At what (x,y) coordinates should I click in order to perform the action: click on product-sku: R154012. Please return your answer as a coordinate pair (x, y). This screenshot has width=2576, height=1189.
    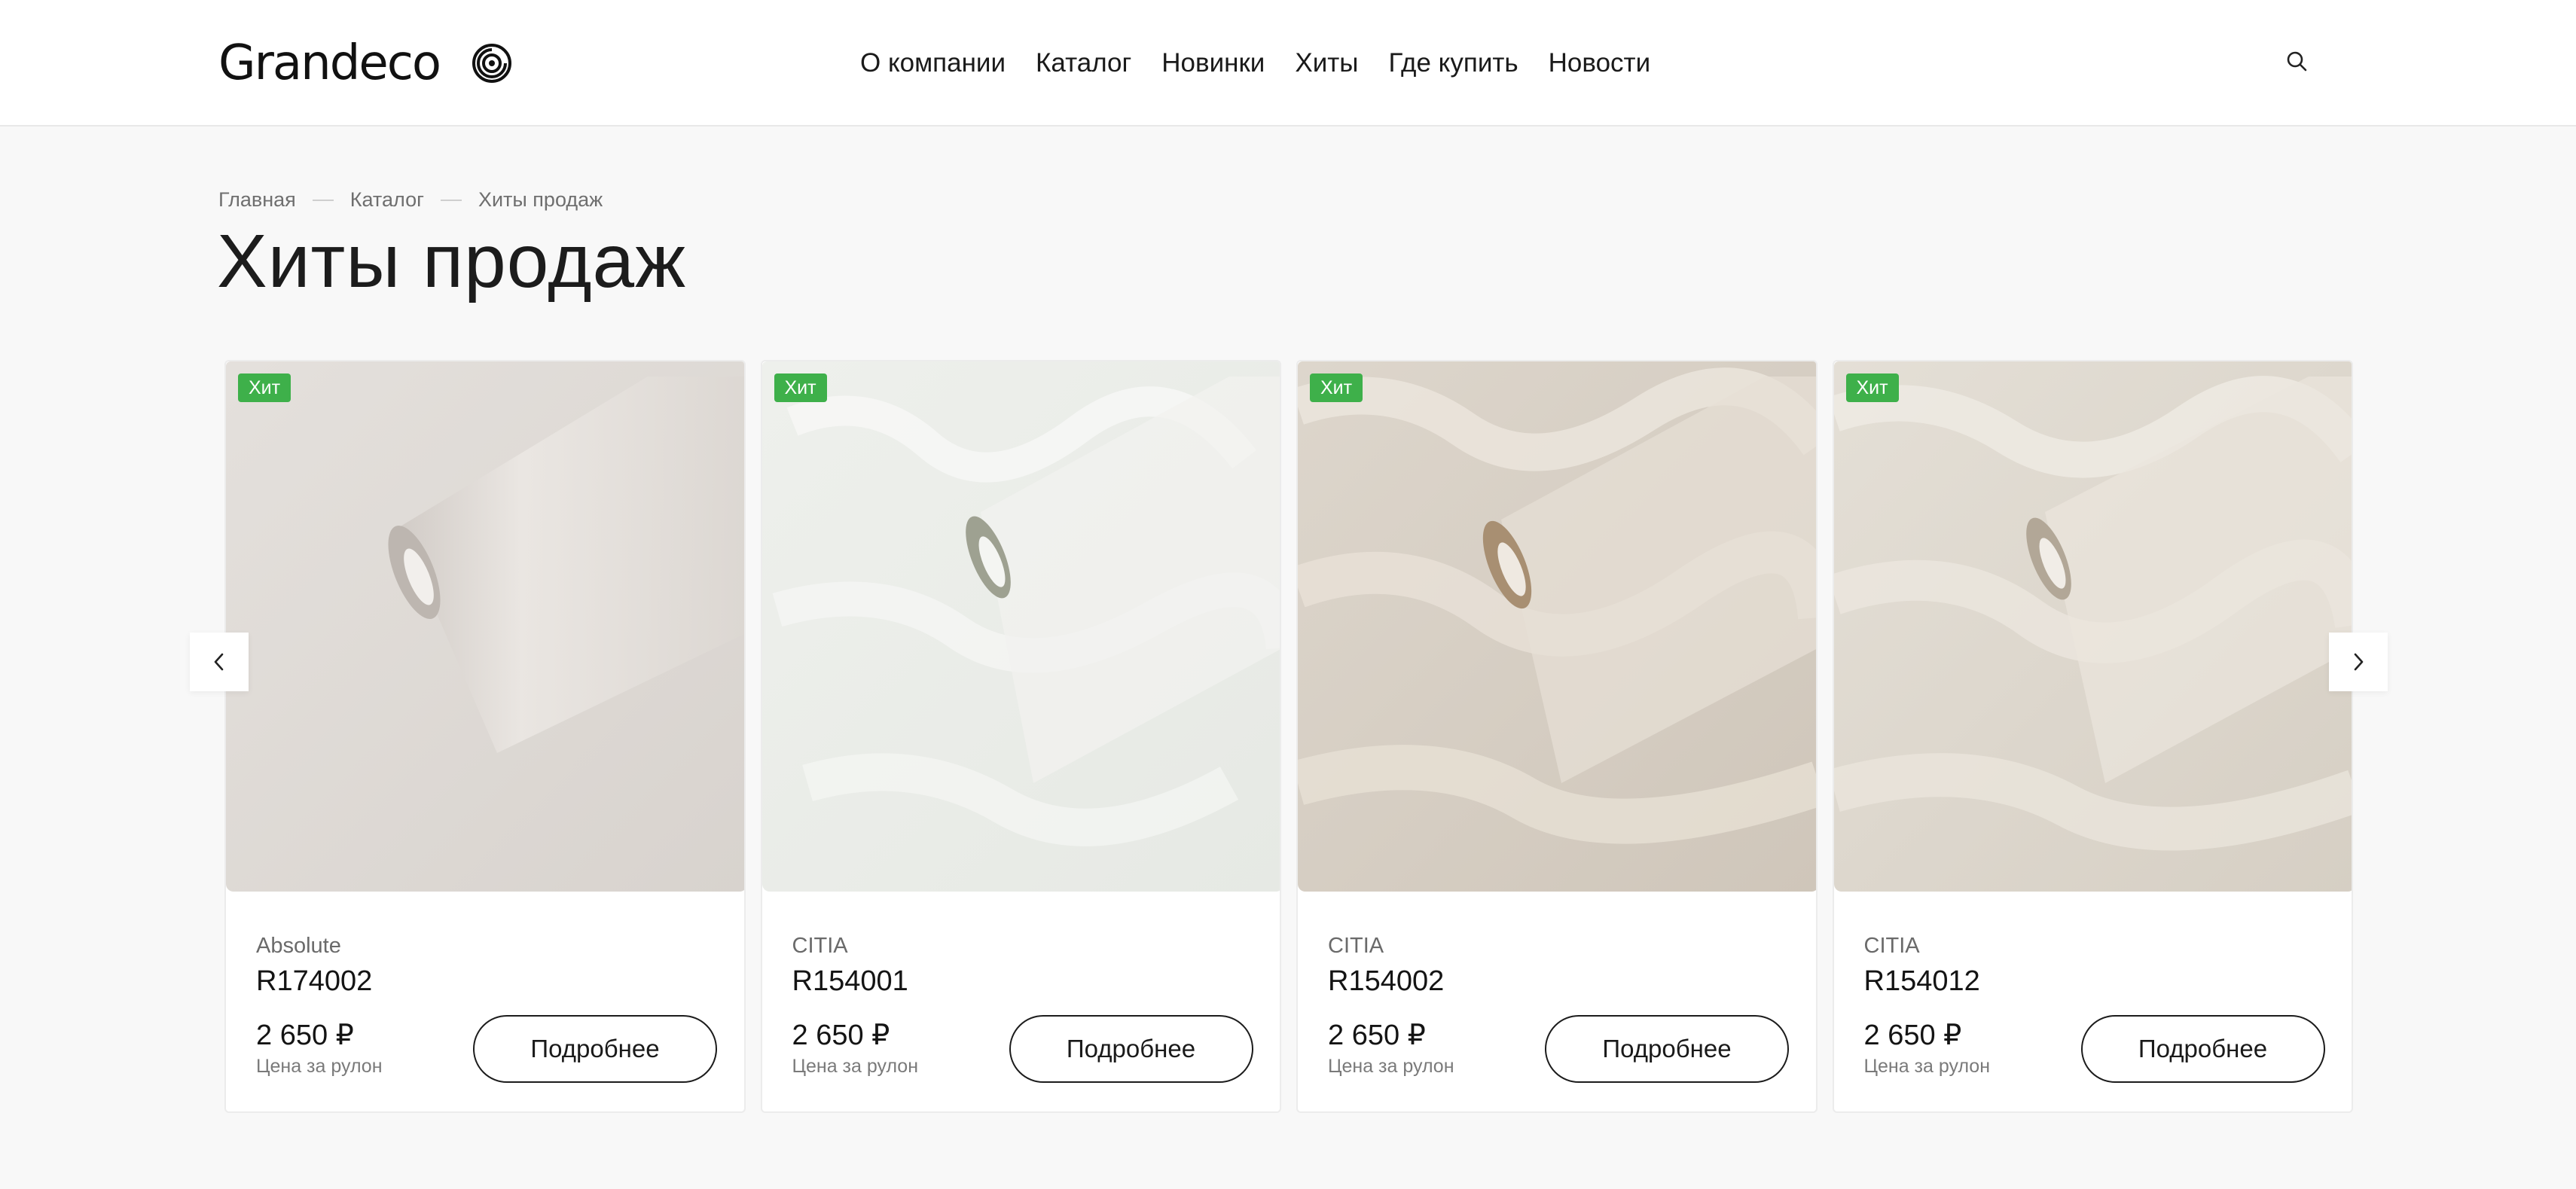
    Looking at the image, I should click on (1922, 982).